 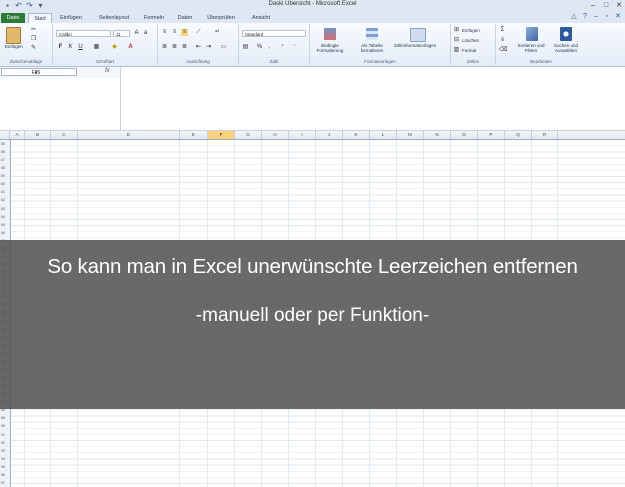 I want to click on decrease-indent-icon: ⇤, so click(x=198, y=47).